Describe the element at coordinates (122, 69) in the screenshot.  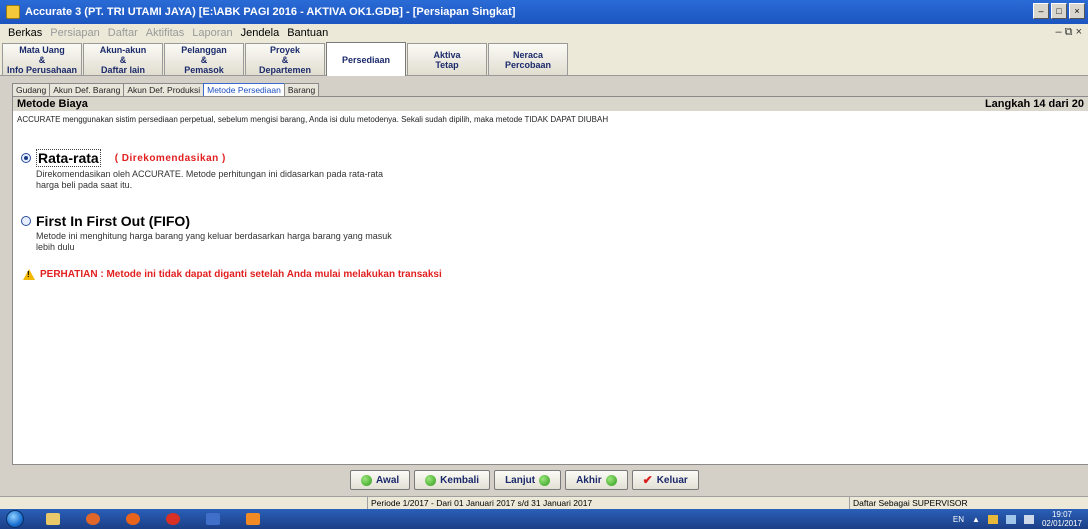
I see `tab-label-line: Daftar lain` at that location.